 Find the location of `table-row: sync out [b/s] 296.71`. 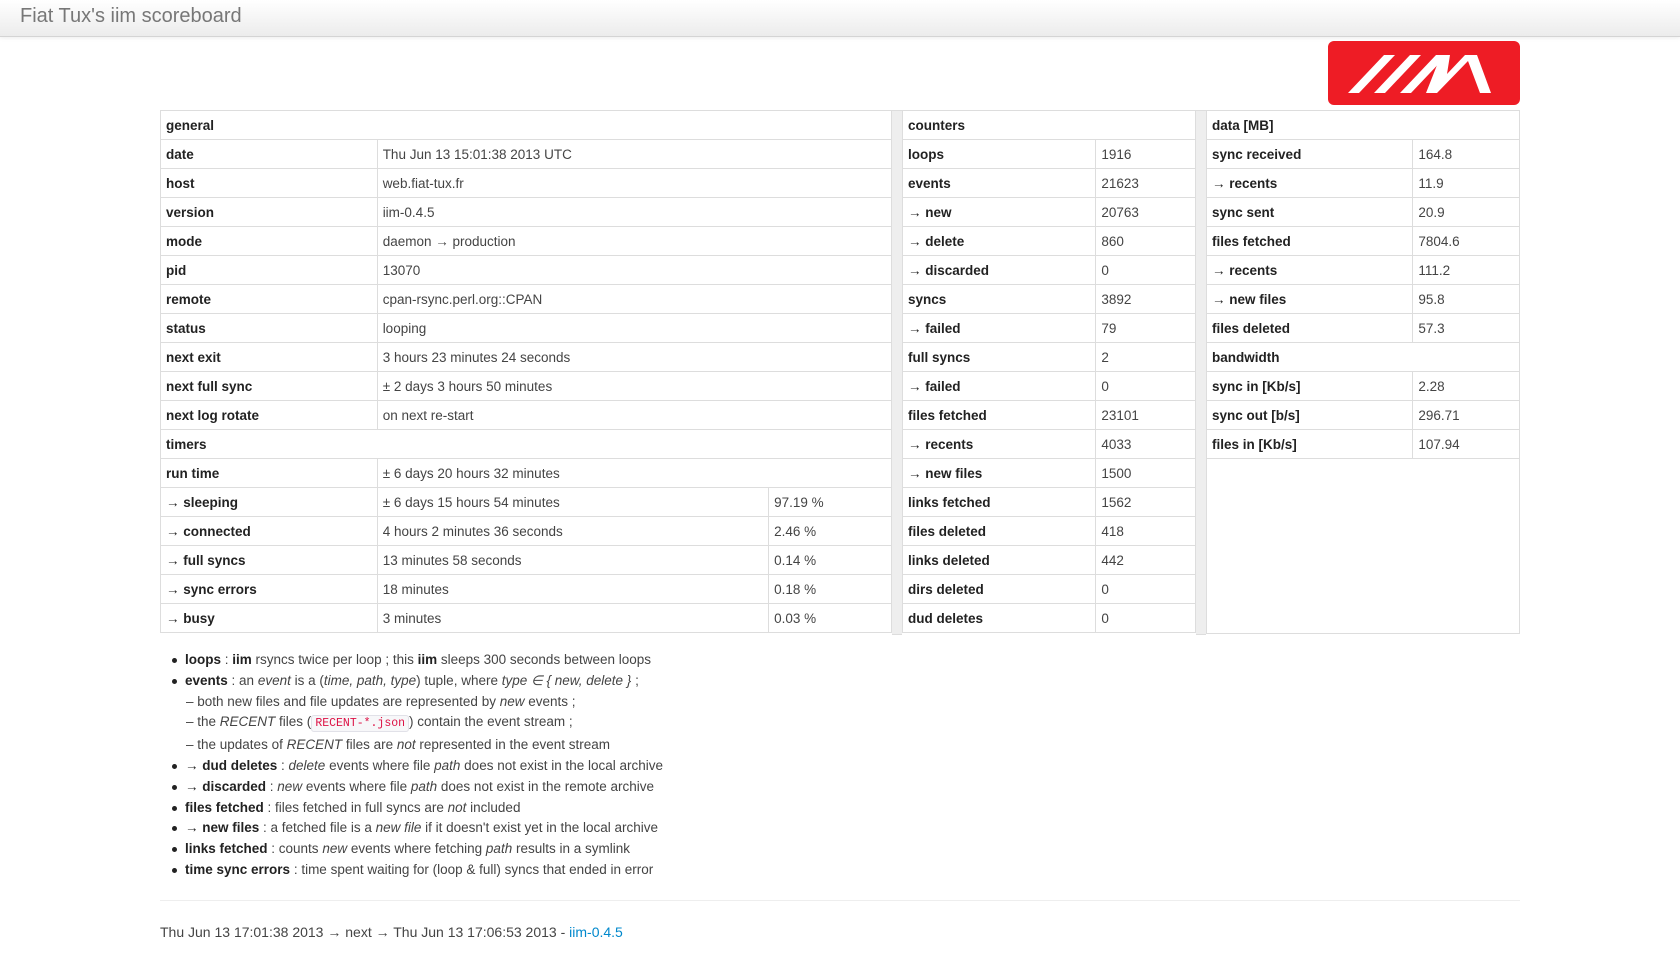

table-row: sync out [b/s] 296.71 is located at coordinates (1362, 415).